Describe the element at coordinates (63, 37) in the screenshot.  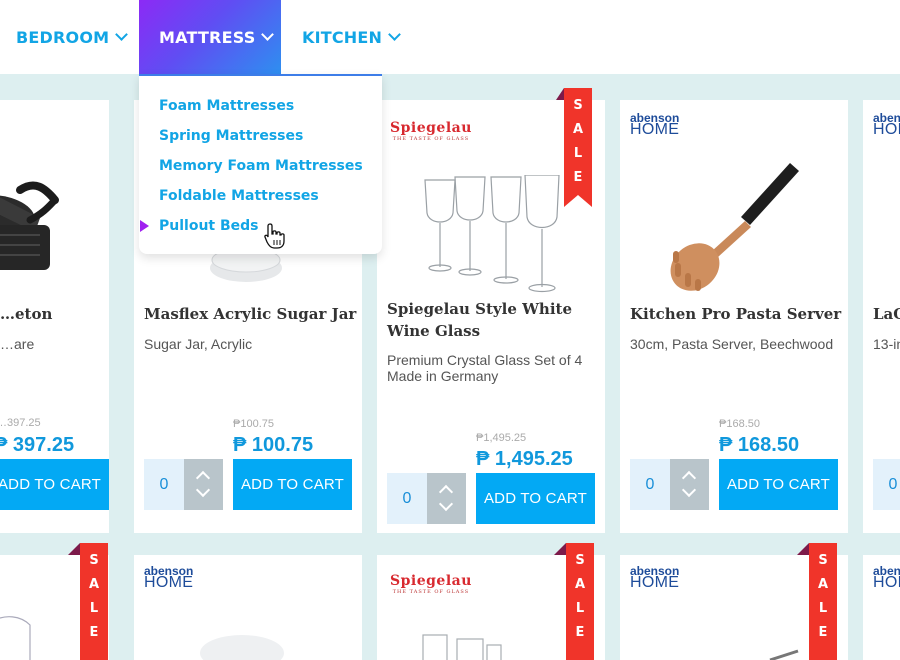
I see `nav-label: BEDROOM` at that location.